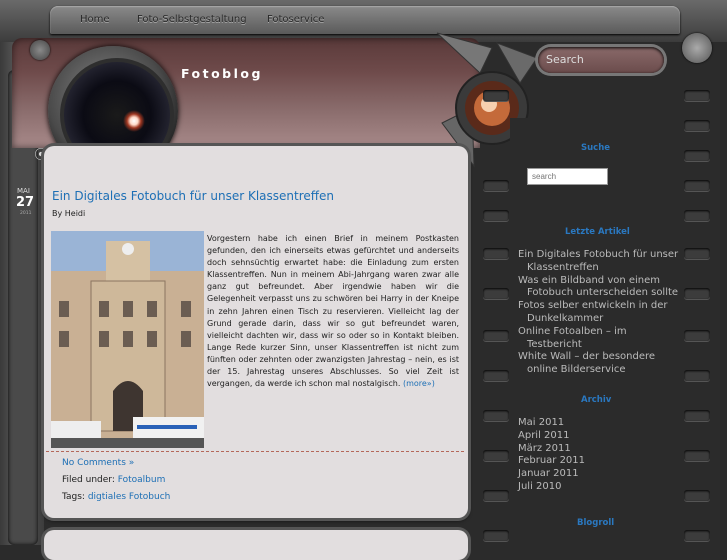 Image resolution: width=727 pixels, height=560 pixels. What do you see at coordinates (576, 370) in the screenshot?
I see `recent-article-line: online Bilderservice` at bounding box center [576, 370].